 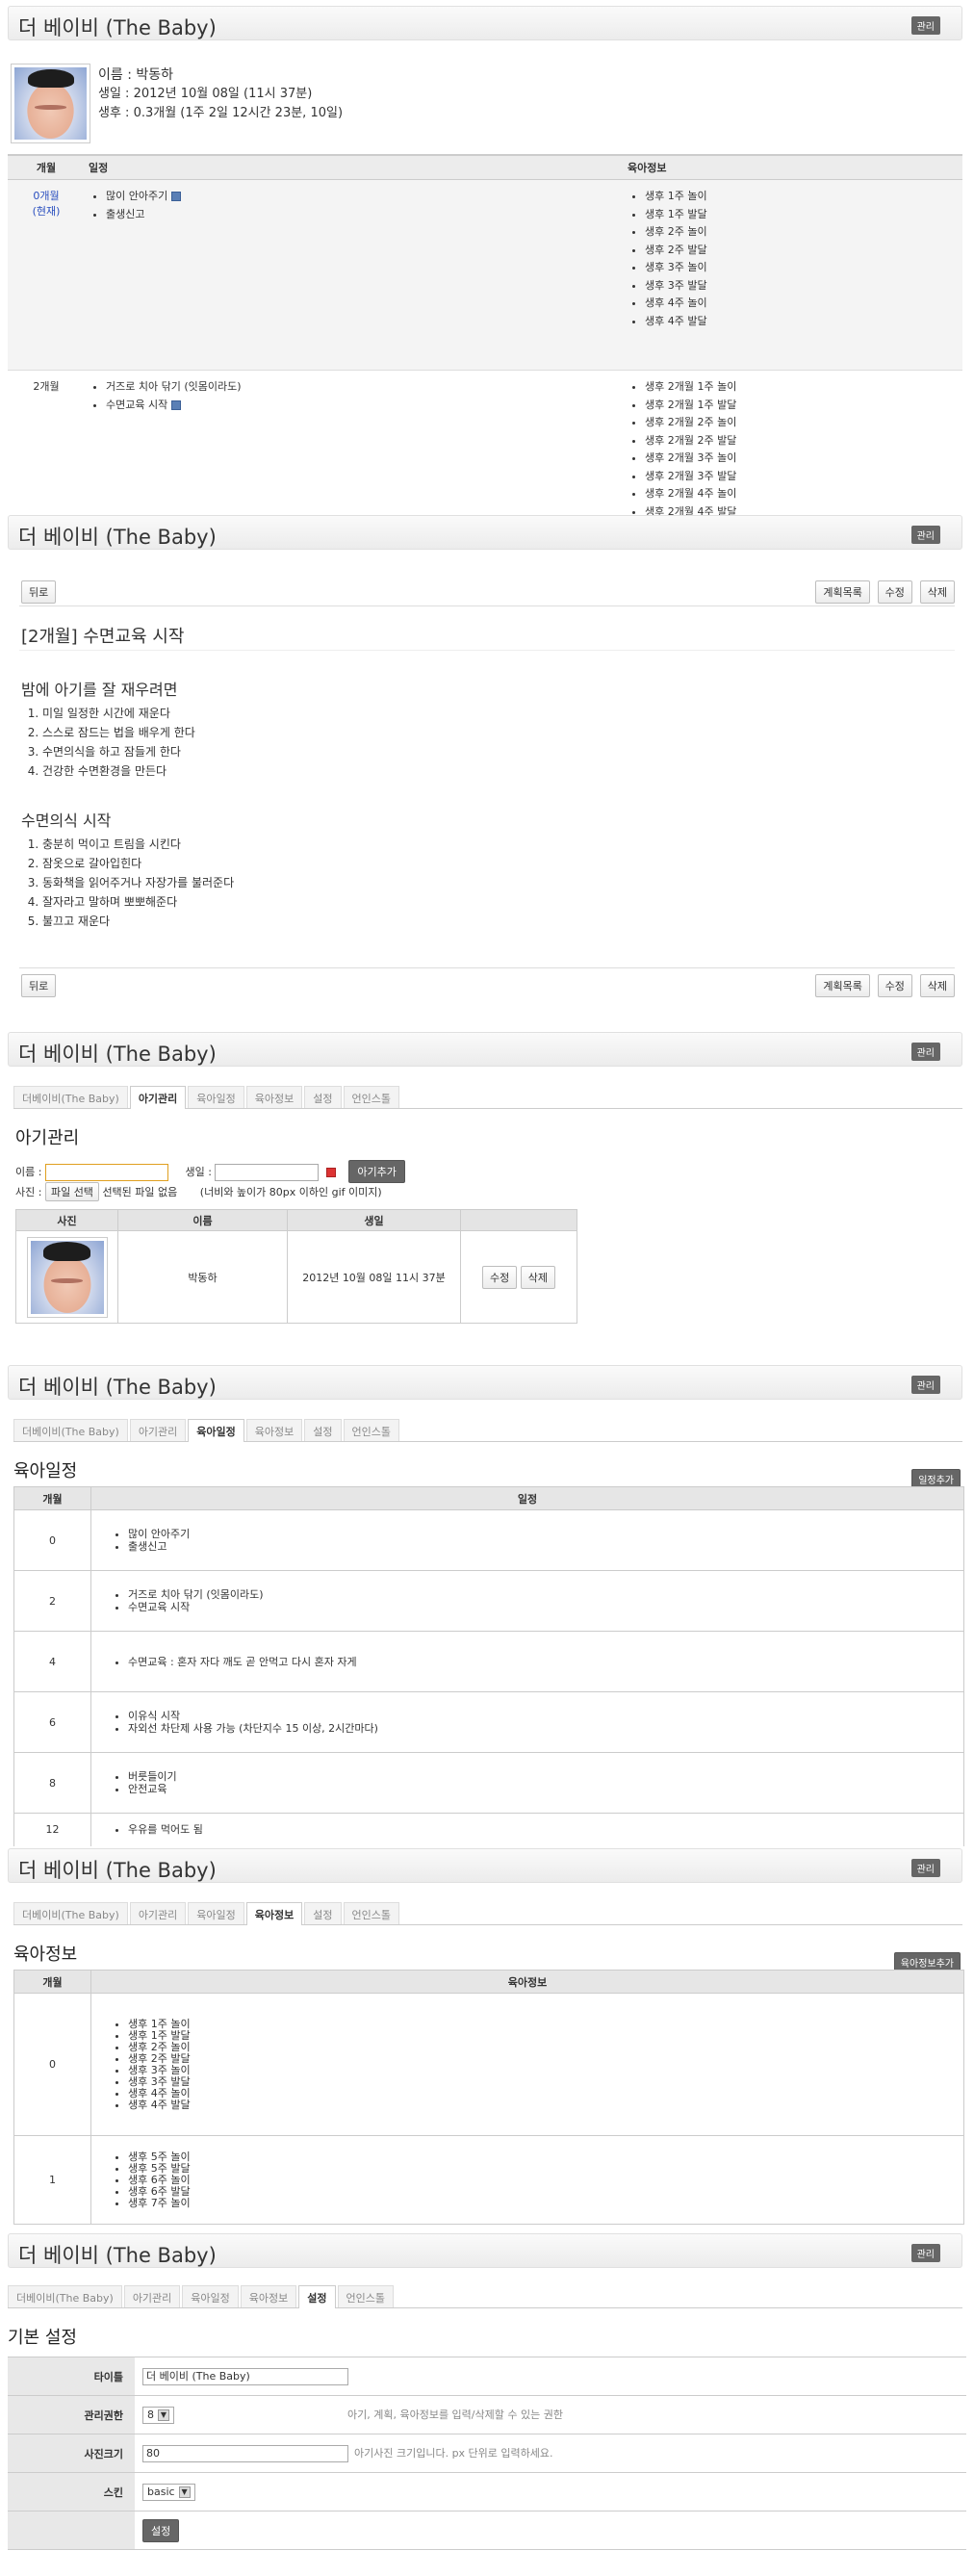 What do you see at coordinates (71, 1191) in the screenshot?
I see `file-select-button: 파일 선택` at bounding box center [71, 1191].